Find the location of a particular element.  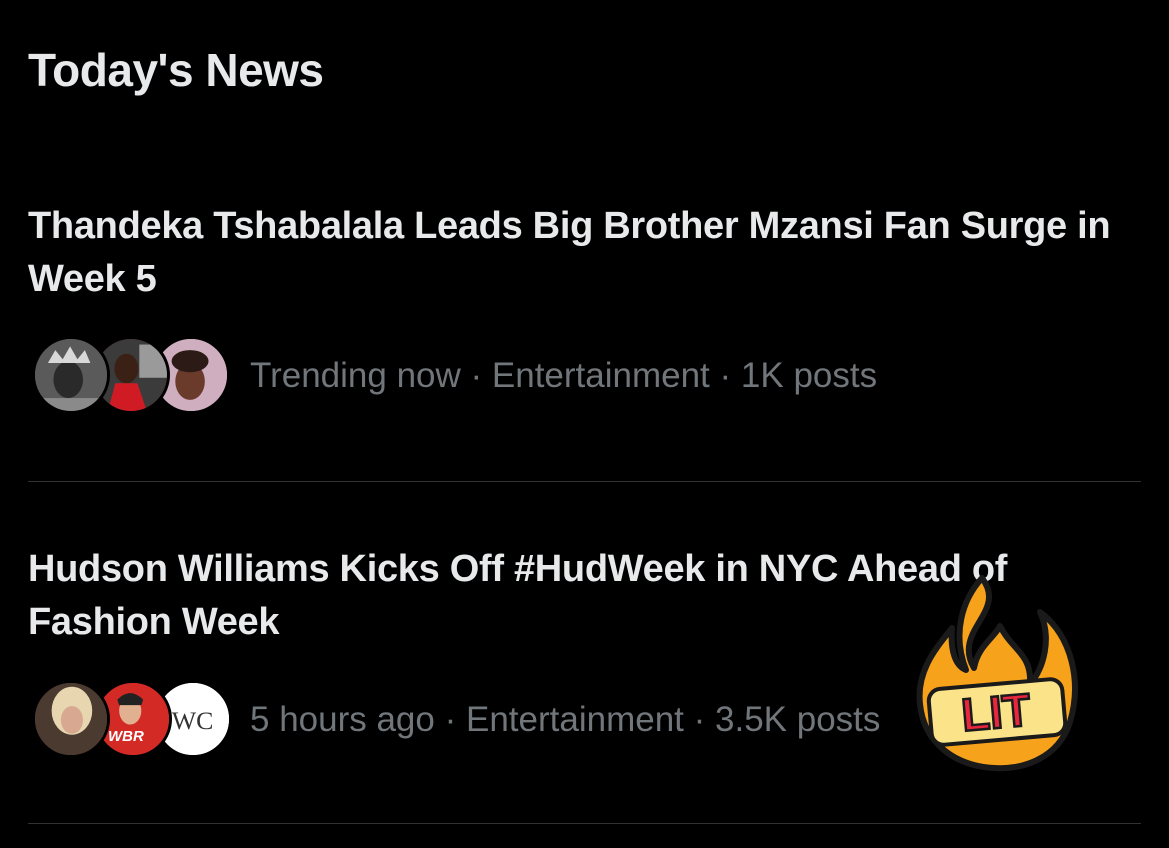

news-meta: 5 hours ago · Entertainment · 3.5K posts is located at coordinates (565, 720).